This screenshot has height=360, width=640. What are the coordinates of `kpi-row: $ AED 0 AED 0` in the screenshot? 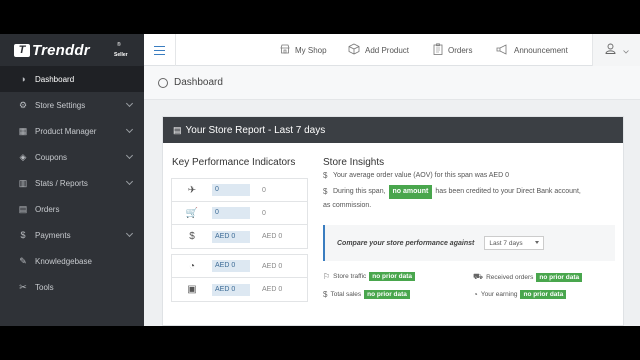 It's located at (239, 236).